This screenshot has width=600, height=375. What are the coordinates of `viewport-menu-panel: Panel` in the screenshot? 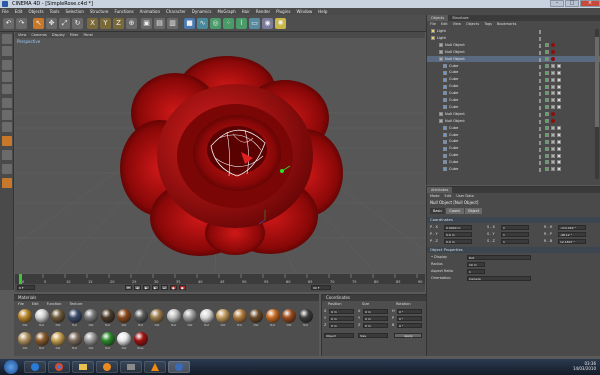 It's located at (87, 35).